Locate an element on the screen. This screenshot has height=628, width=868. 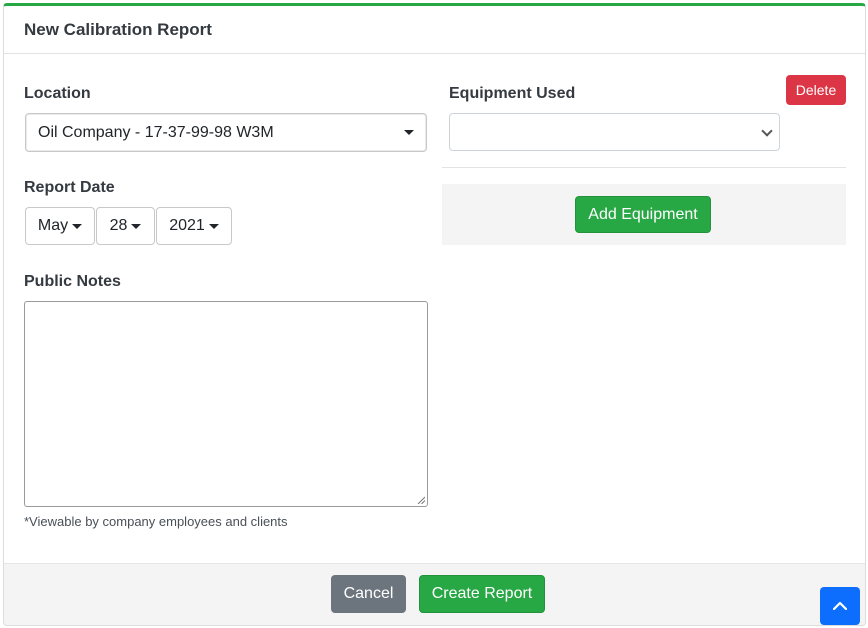
year-select: 2021 is located at coordinates (194, 226).